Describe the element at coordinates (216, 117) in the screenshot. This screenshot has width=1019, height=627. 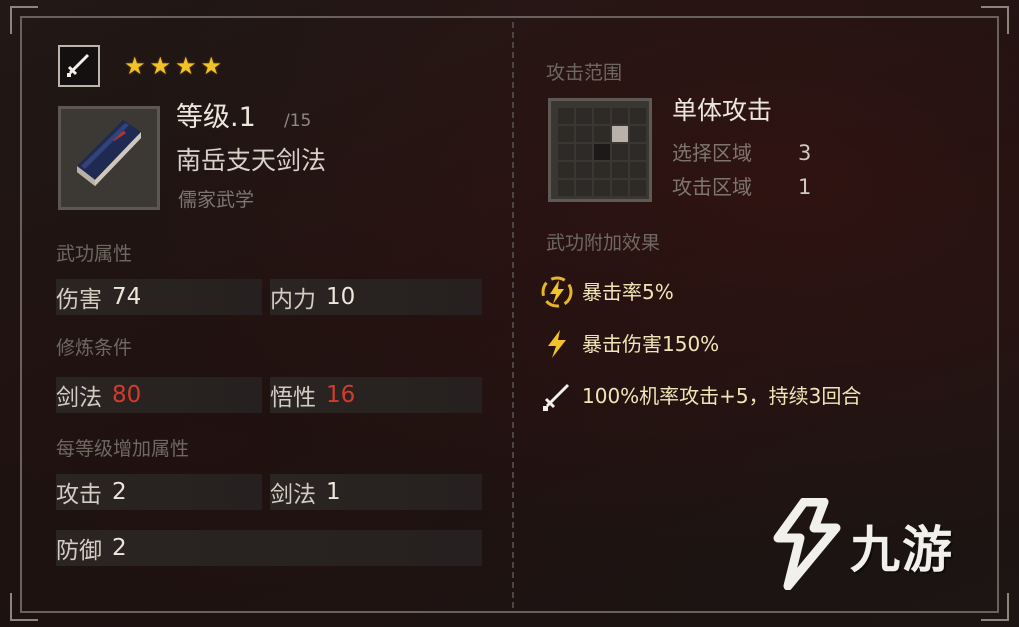
I see `skill-level: 等级.1` at that location.